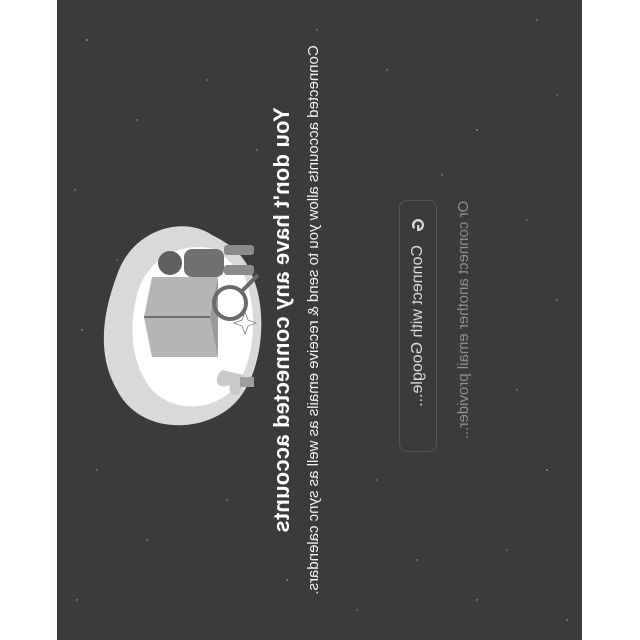  What do you see at coordinates (281, 320) in the screenshot?
I see `page-title: You don't have any connected accounts` at bounding box center [281, 320].